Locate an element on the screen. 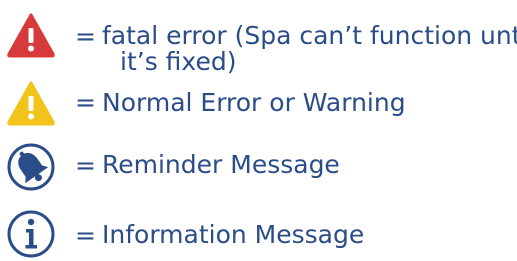 The width and height of the screenshot is (517, 261). reminder-label: Reminder Message is located at coordinates (221, 164).